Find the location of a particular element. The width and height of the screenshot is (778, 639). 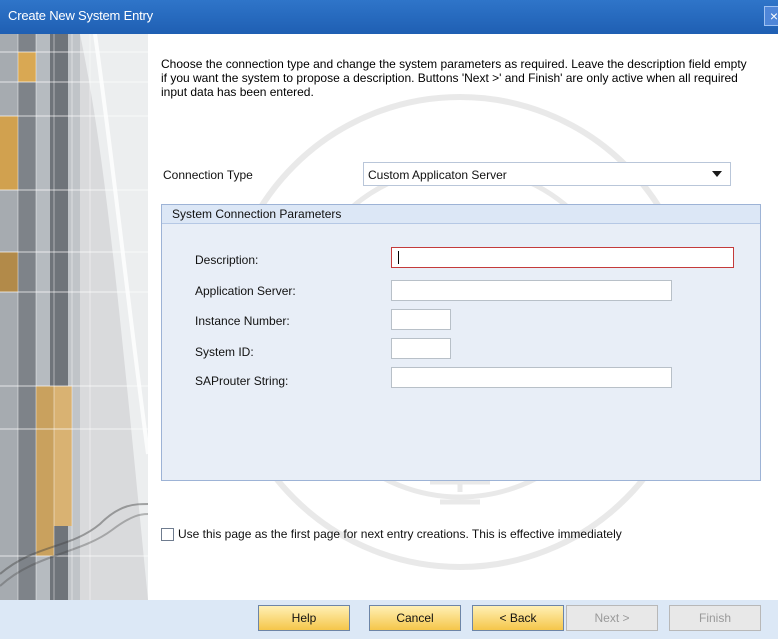

application-server-input is located at coordinates (531, 290).